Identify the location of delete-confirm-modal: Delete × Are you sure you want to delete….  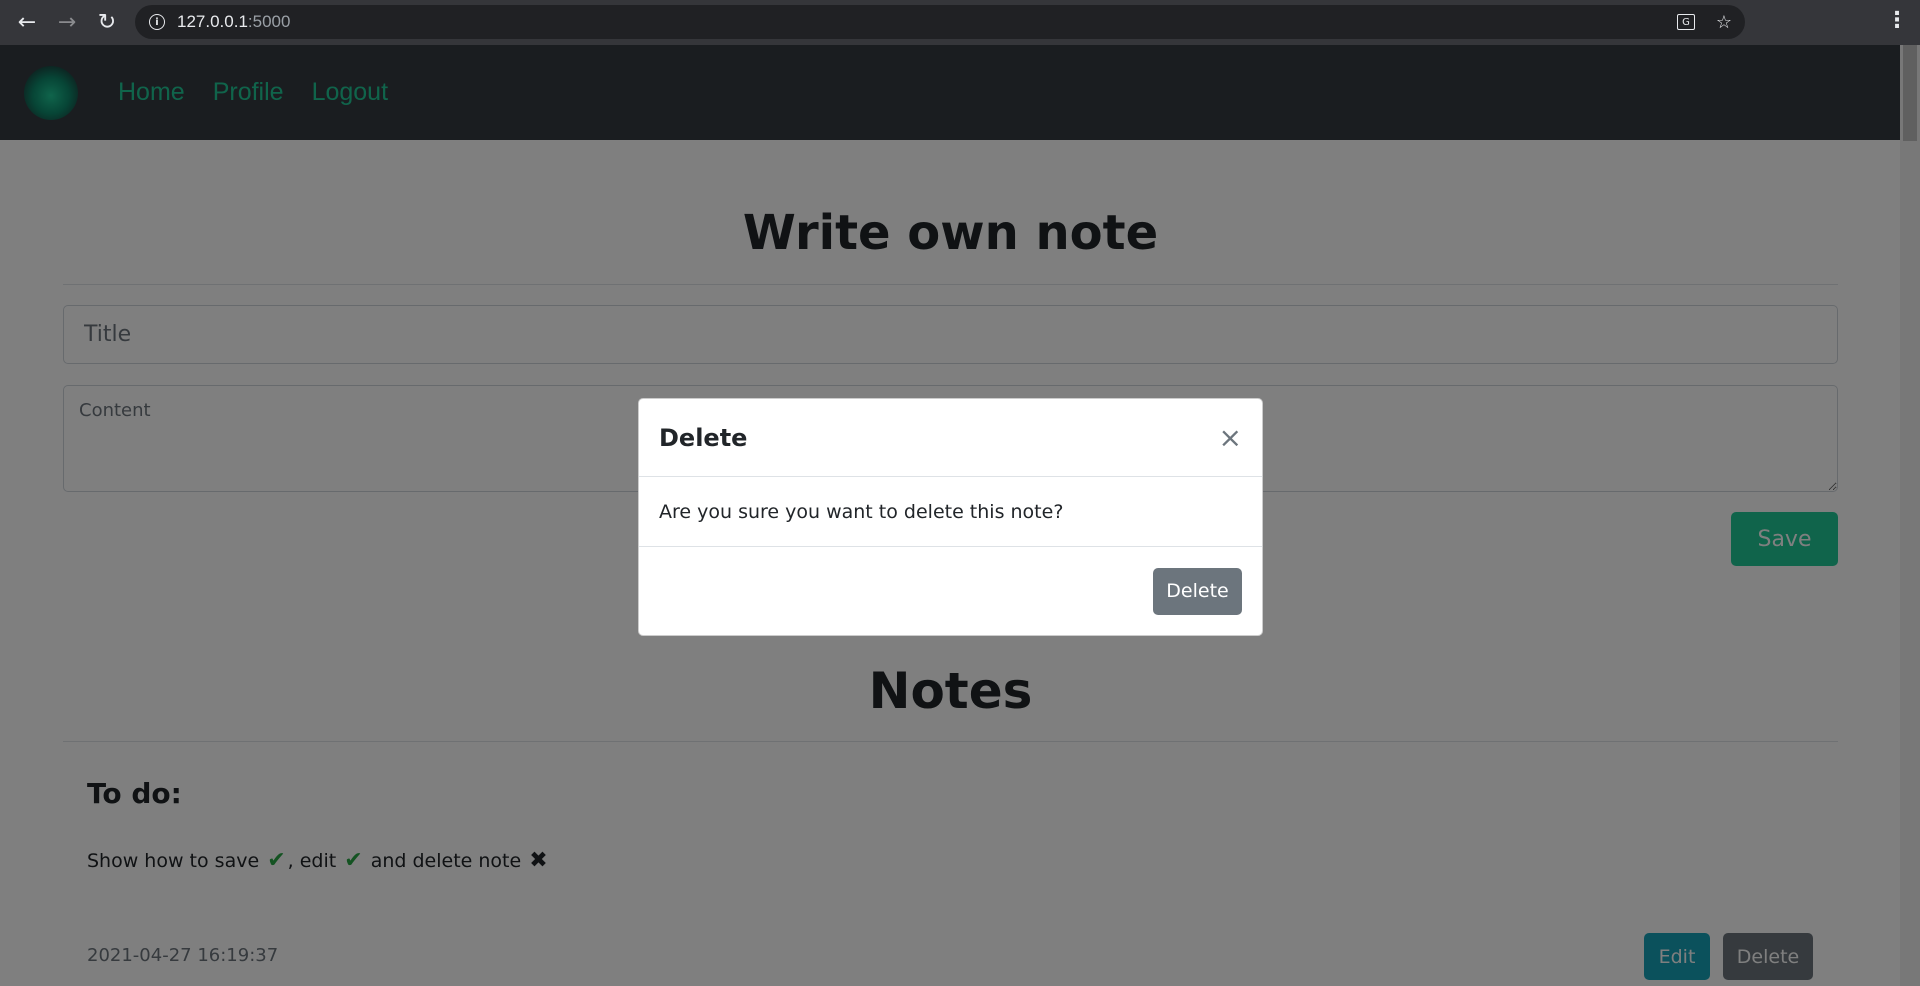
(950, 517).